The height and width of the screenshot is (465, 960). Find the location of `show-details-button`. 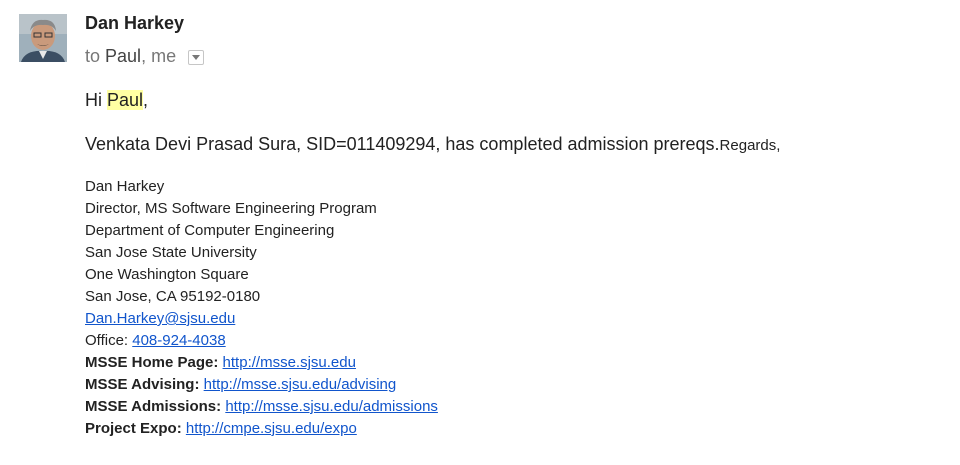

show-details-button is located at coordinates (196, 57).